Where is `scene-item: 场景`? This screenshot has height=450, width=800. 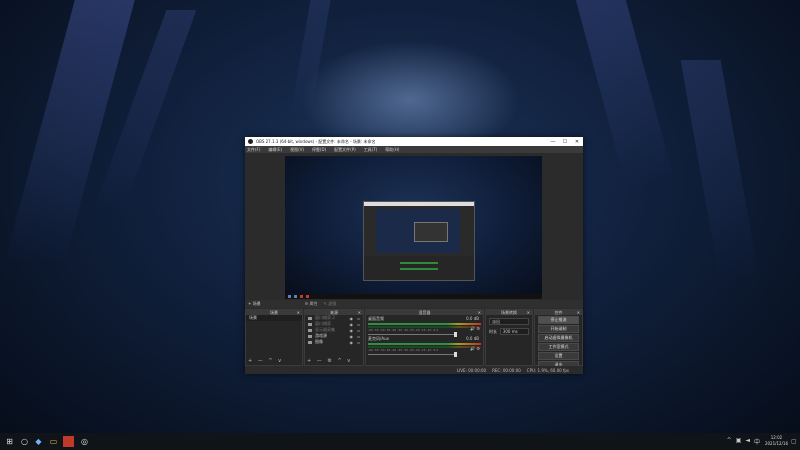 scene-item: 场景 is located at coordinates (274, 318).